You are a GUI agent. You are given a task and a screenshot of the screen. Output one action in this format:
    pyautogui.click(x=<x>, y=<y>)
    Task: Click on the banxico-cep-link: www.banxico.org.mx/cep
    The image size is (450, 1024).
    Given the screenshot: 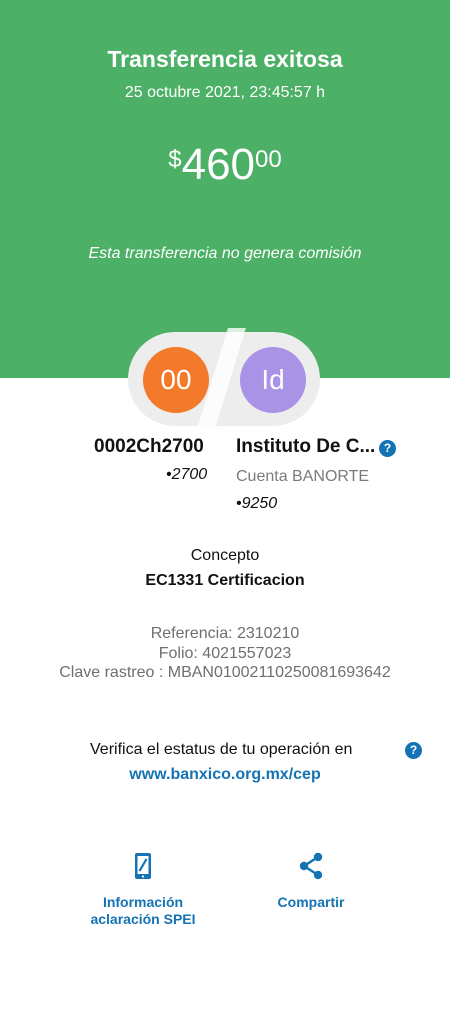 What is the action you would take?
    pyautogui.click(x=225, y=775)
    